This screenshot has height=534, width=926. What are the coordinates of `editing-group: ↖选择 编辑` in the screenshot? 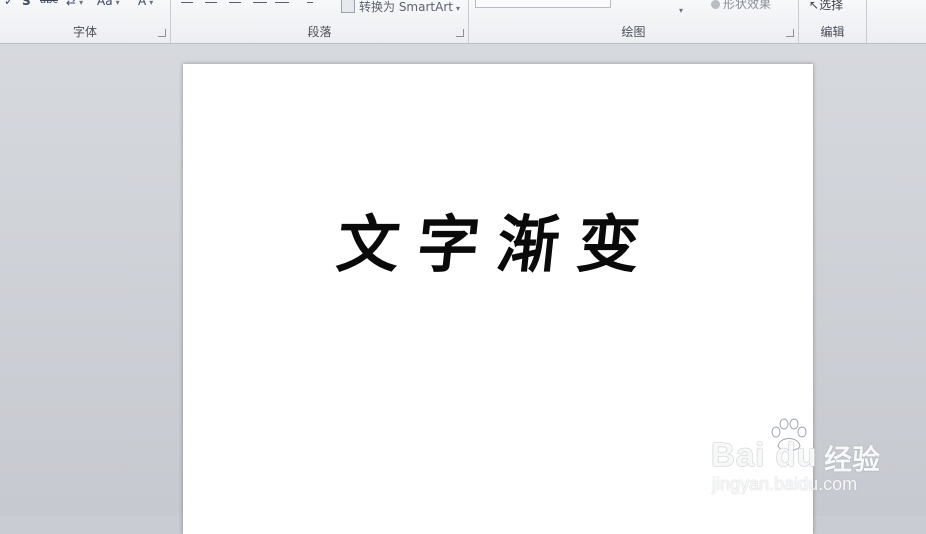 It's located at (833, 21).